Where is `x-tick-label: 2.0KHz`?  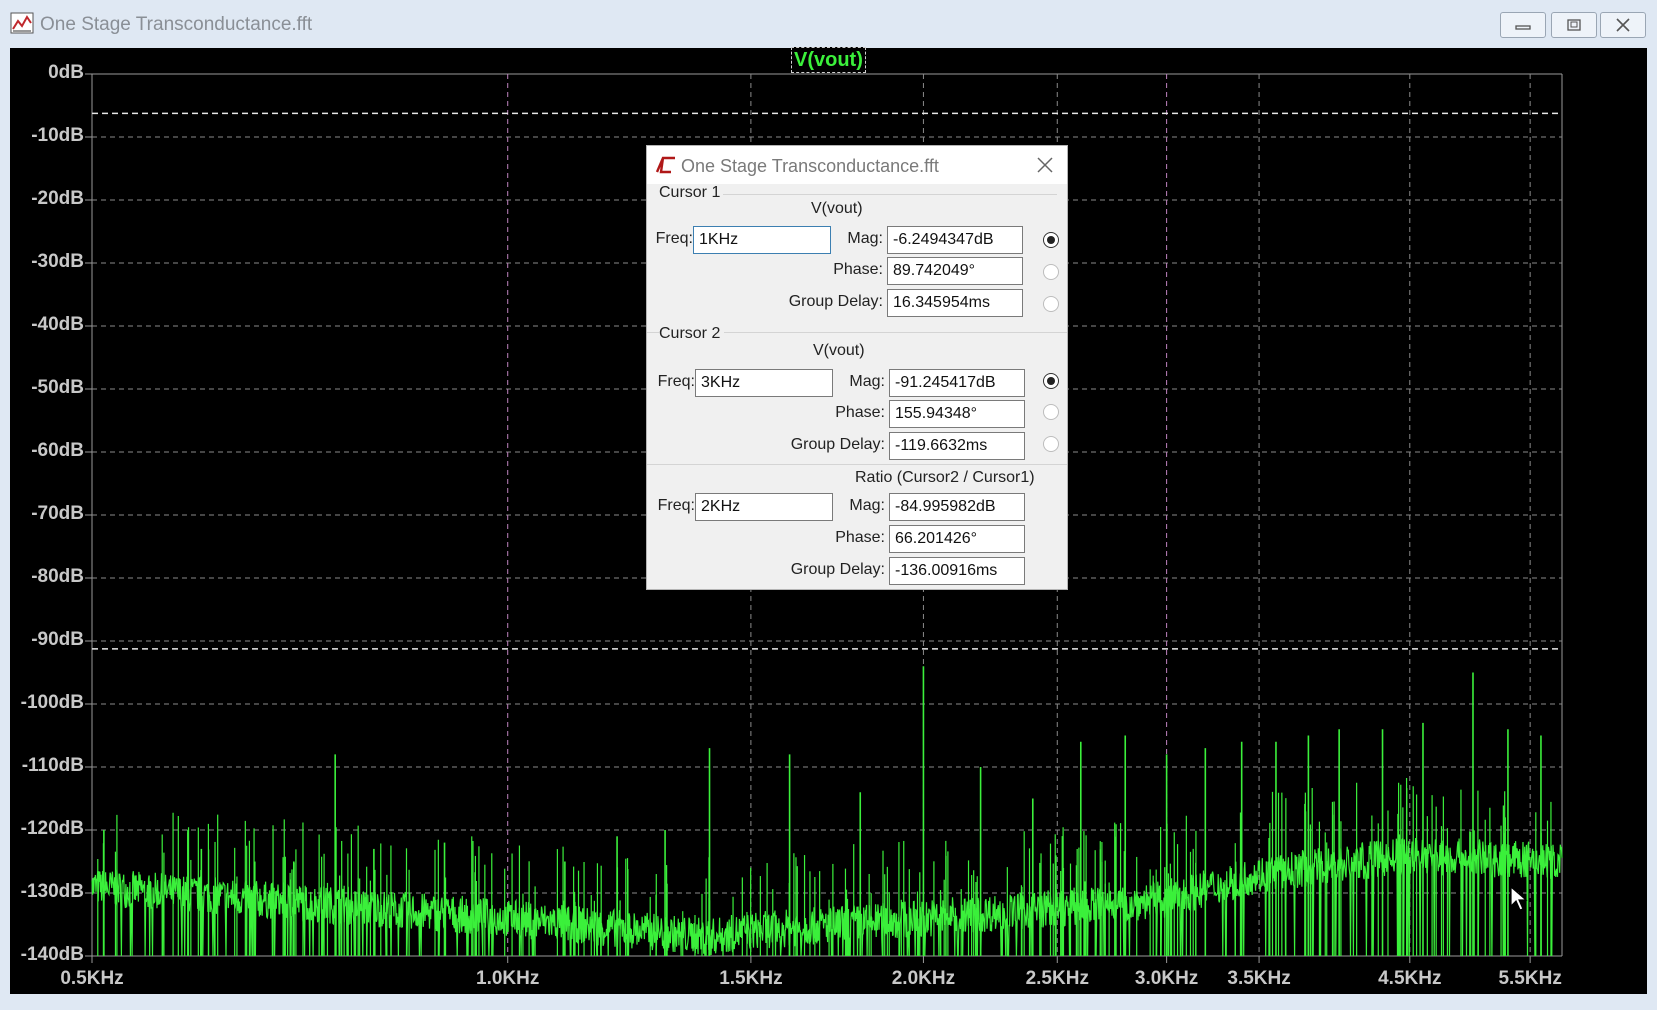 x-tick-label: 2.0KHz is located at coordinates (923, 978).